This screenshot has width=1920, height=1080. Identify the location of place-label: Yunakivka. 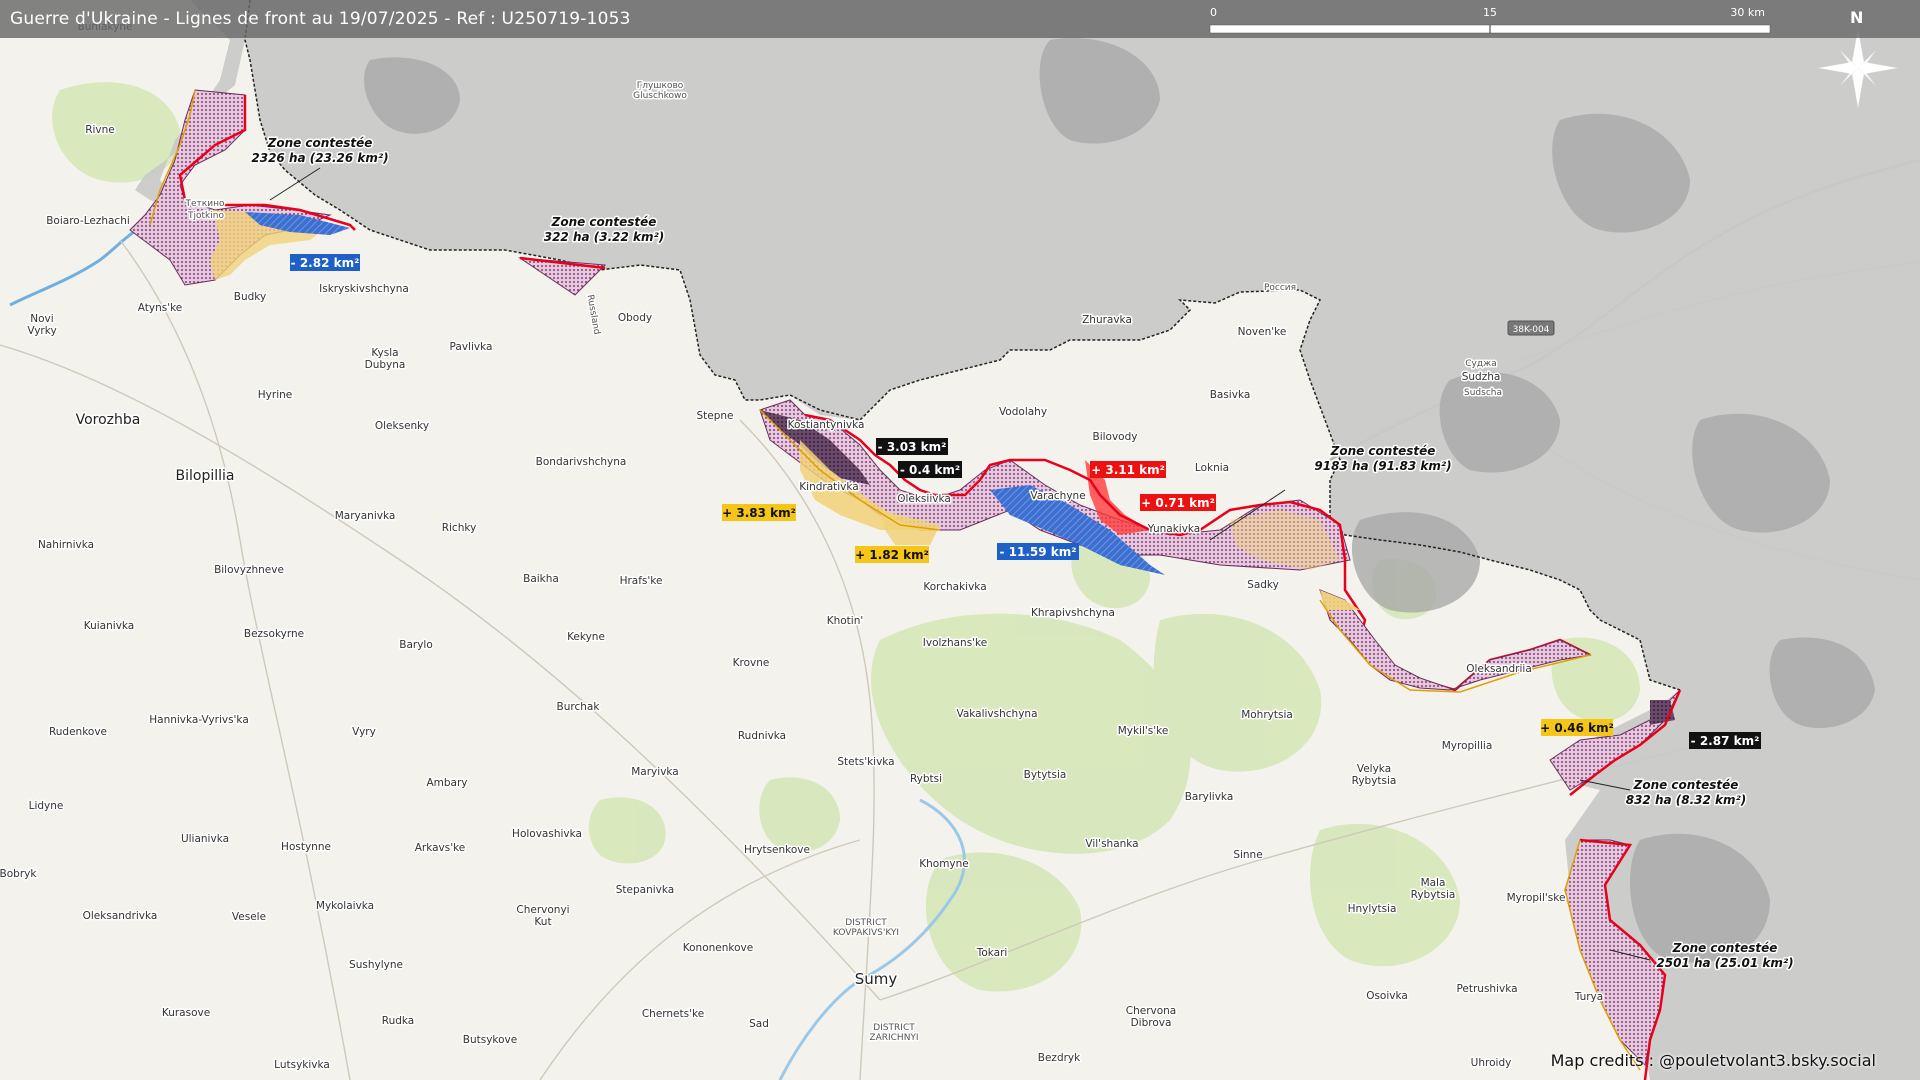
(1174, 529).